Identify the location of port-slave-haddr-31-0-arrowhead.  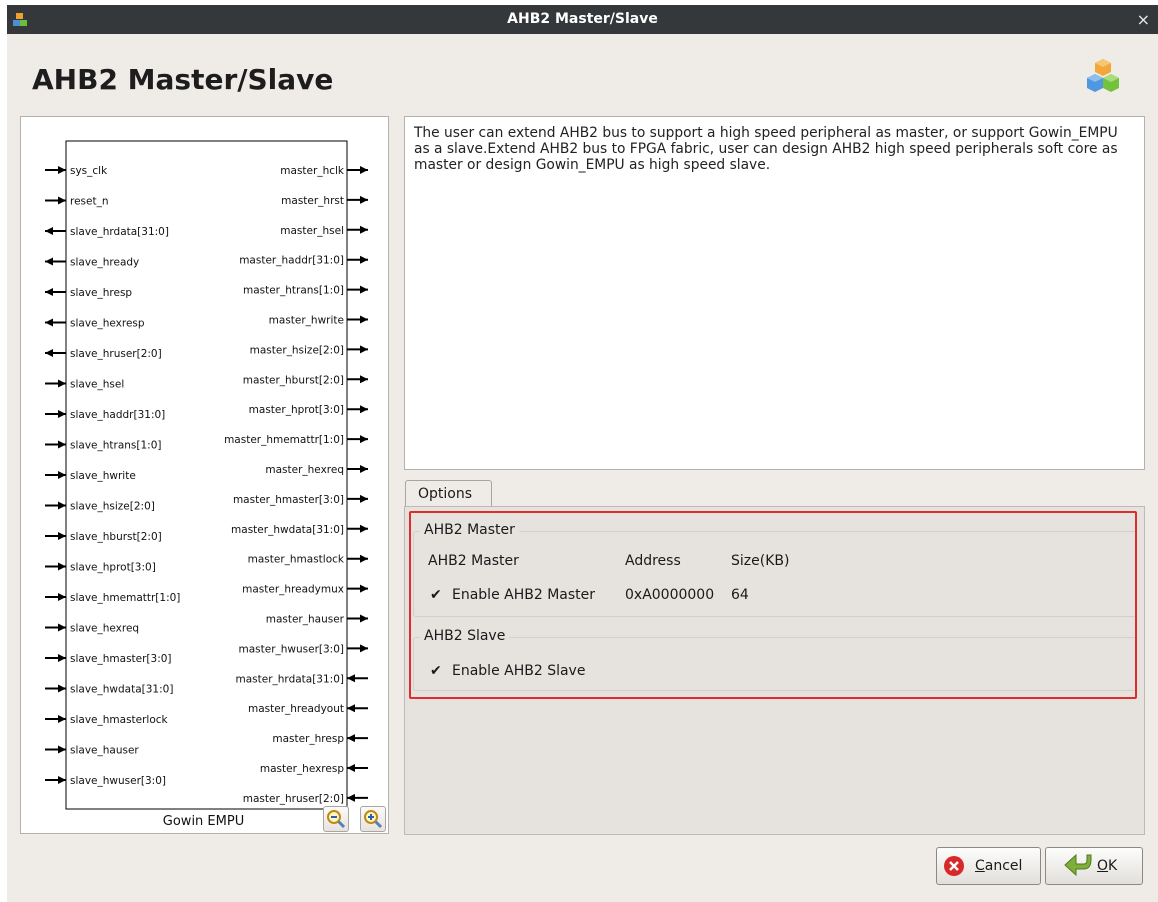
(62, 414).